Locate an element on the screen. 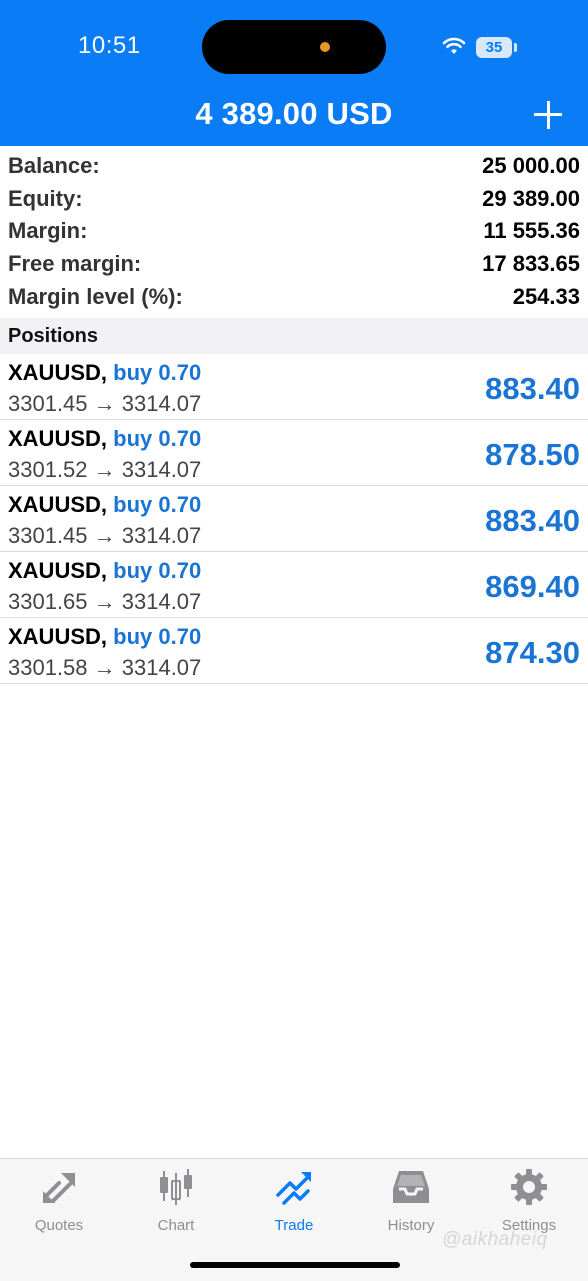  dynamic-island is located at coordinates (294, 47).